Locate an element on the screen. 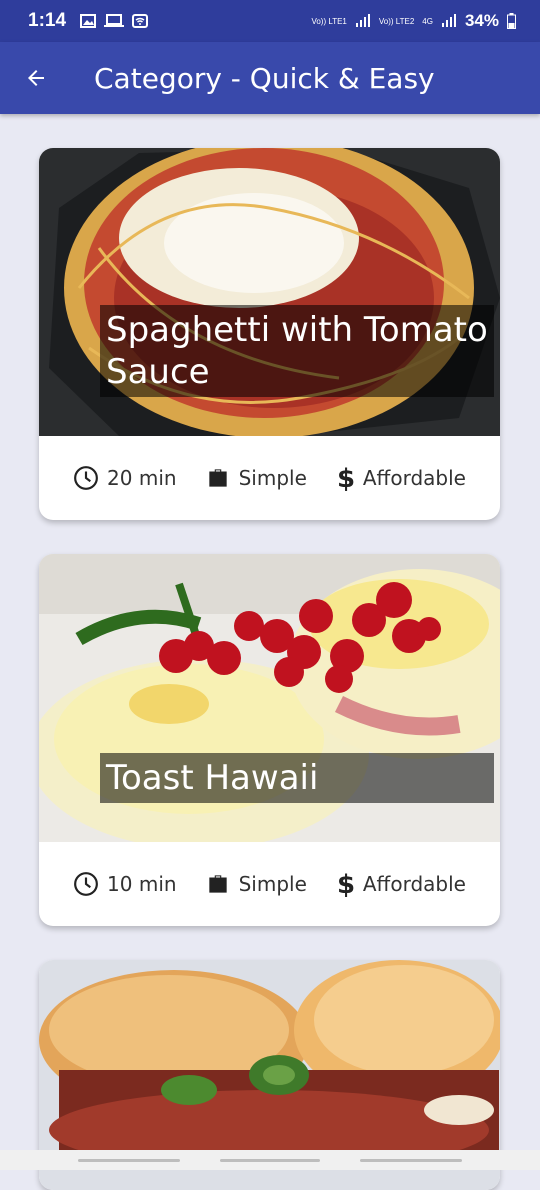  wifi-icon is located at coordinates (140, 21).